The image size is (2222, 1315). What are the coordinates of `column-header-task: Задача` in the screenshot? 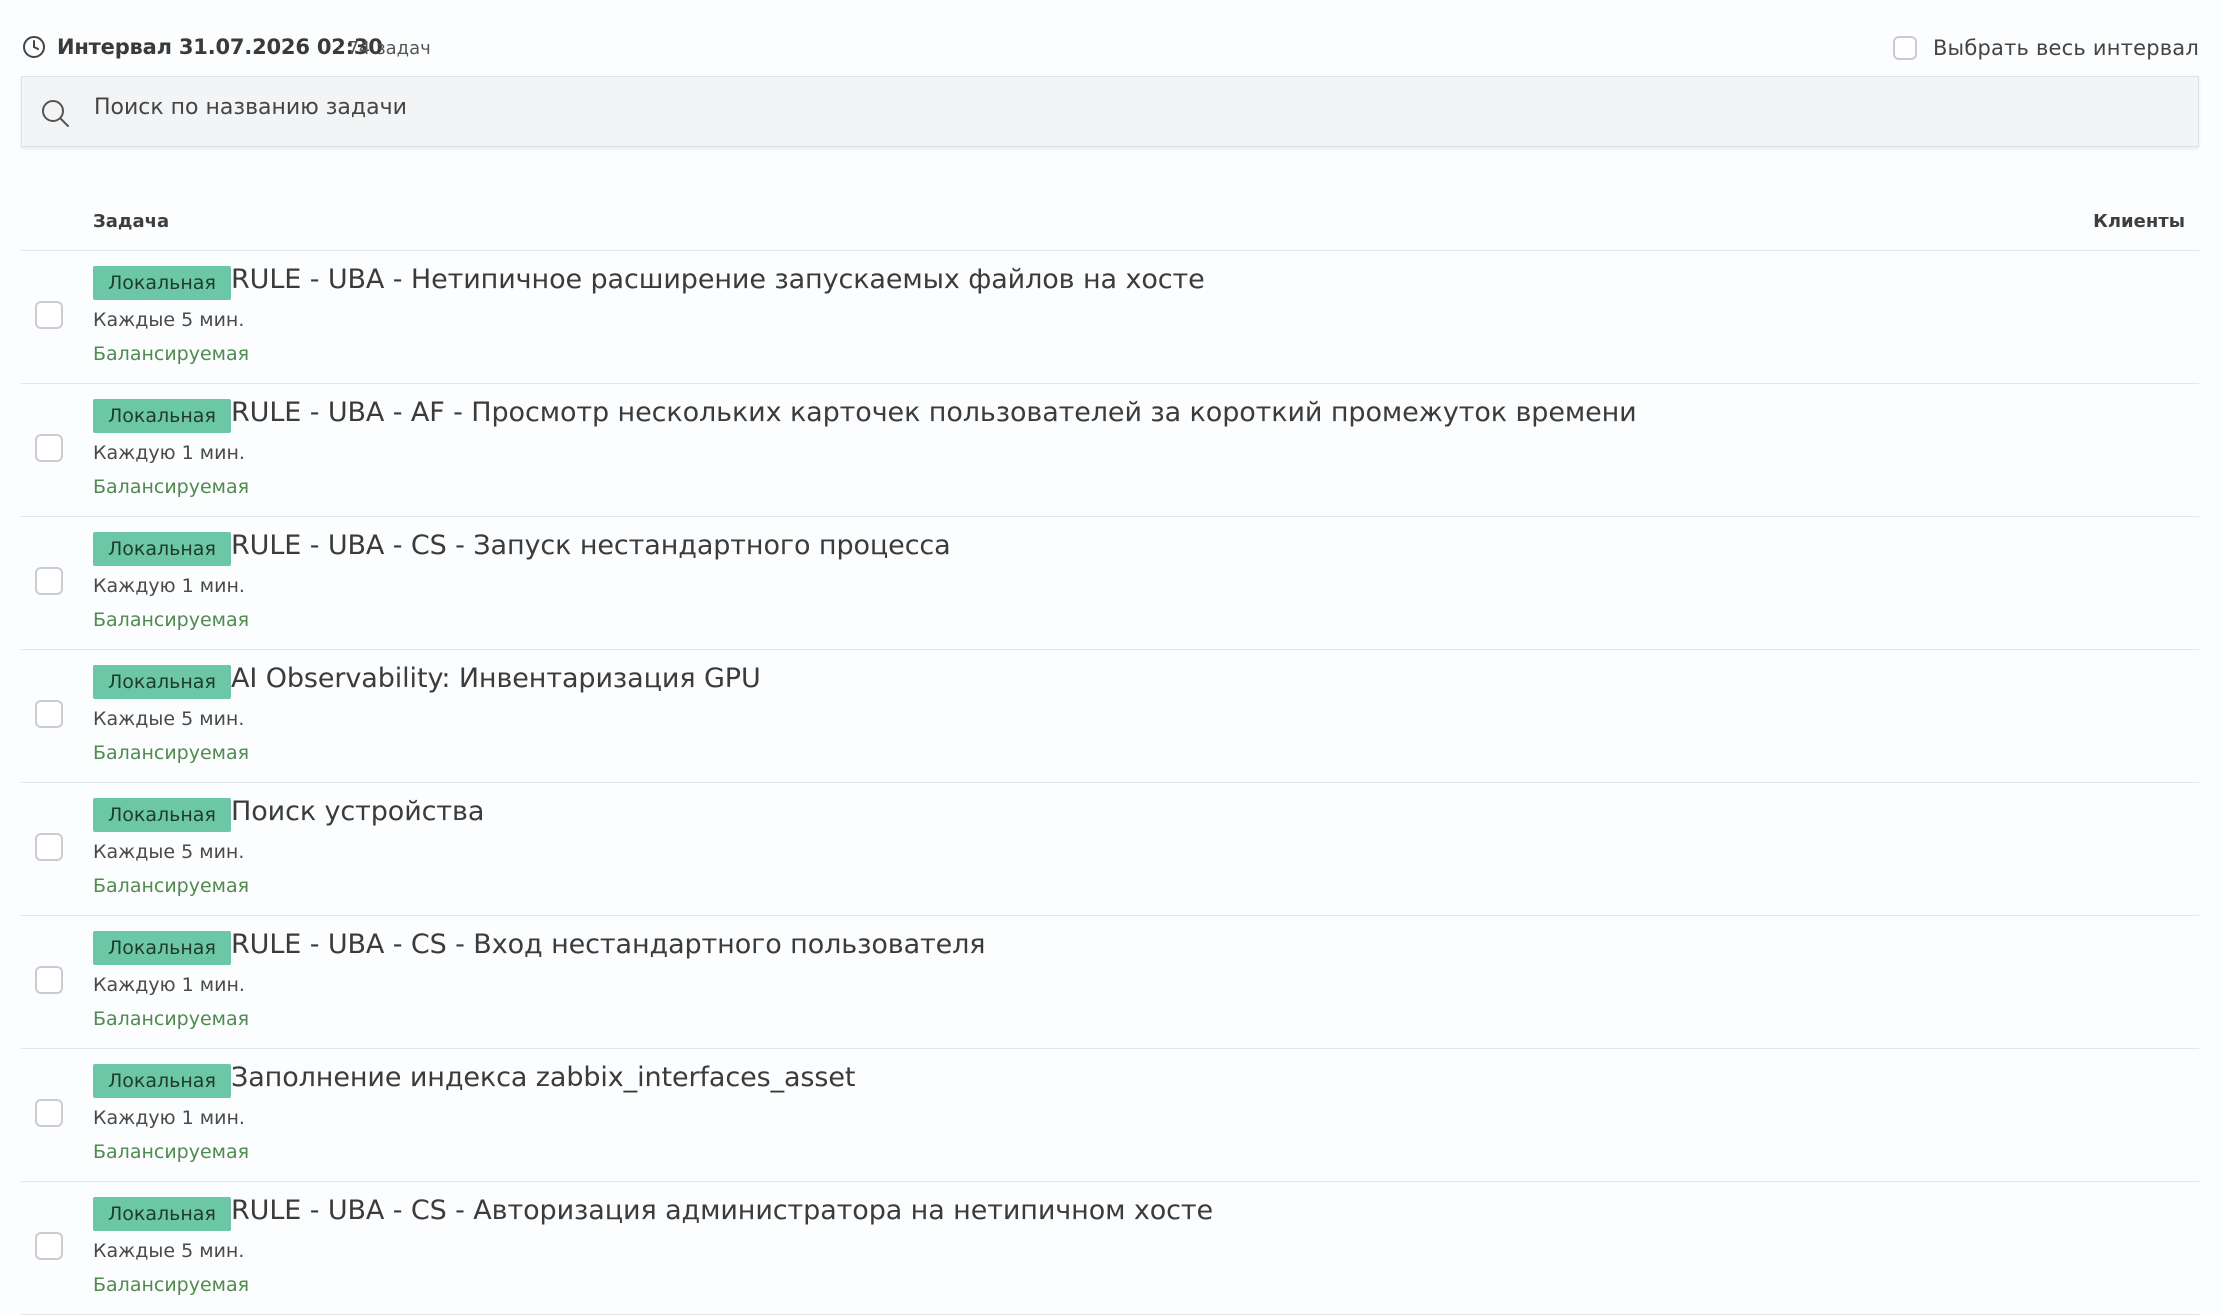 It's located at (131, 221).